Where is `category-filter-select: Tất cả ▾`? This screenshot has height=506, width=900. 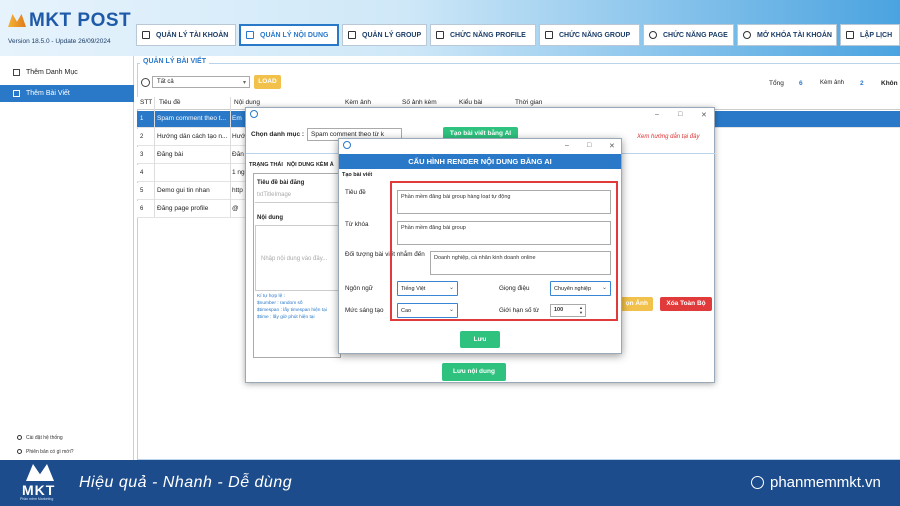
category-filter-select: Tất cả ▾ is located at coordinates (201, 82).